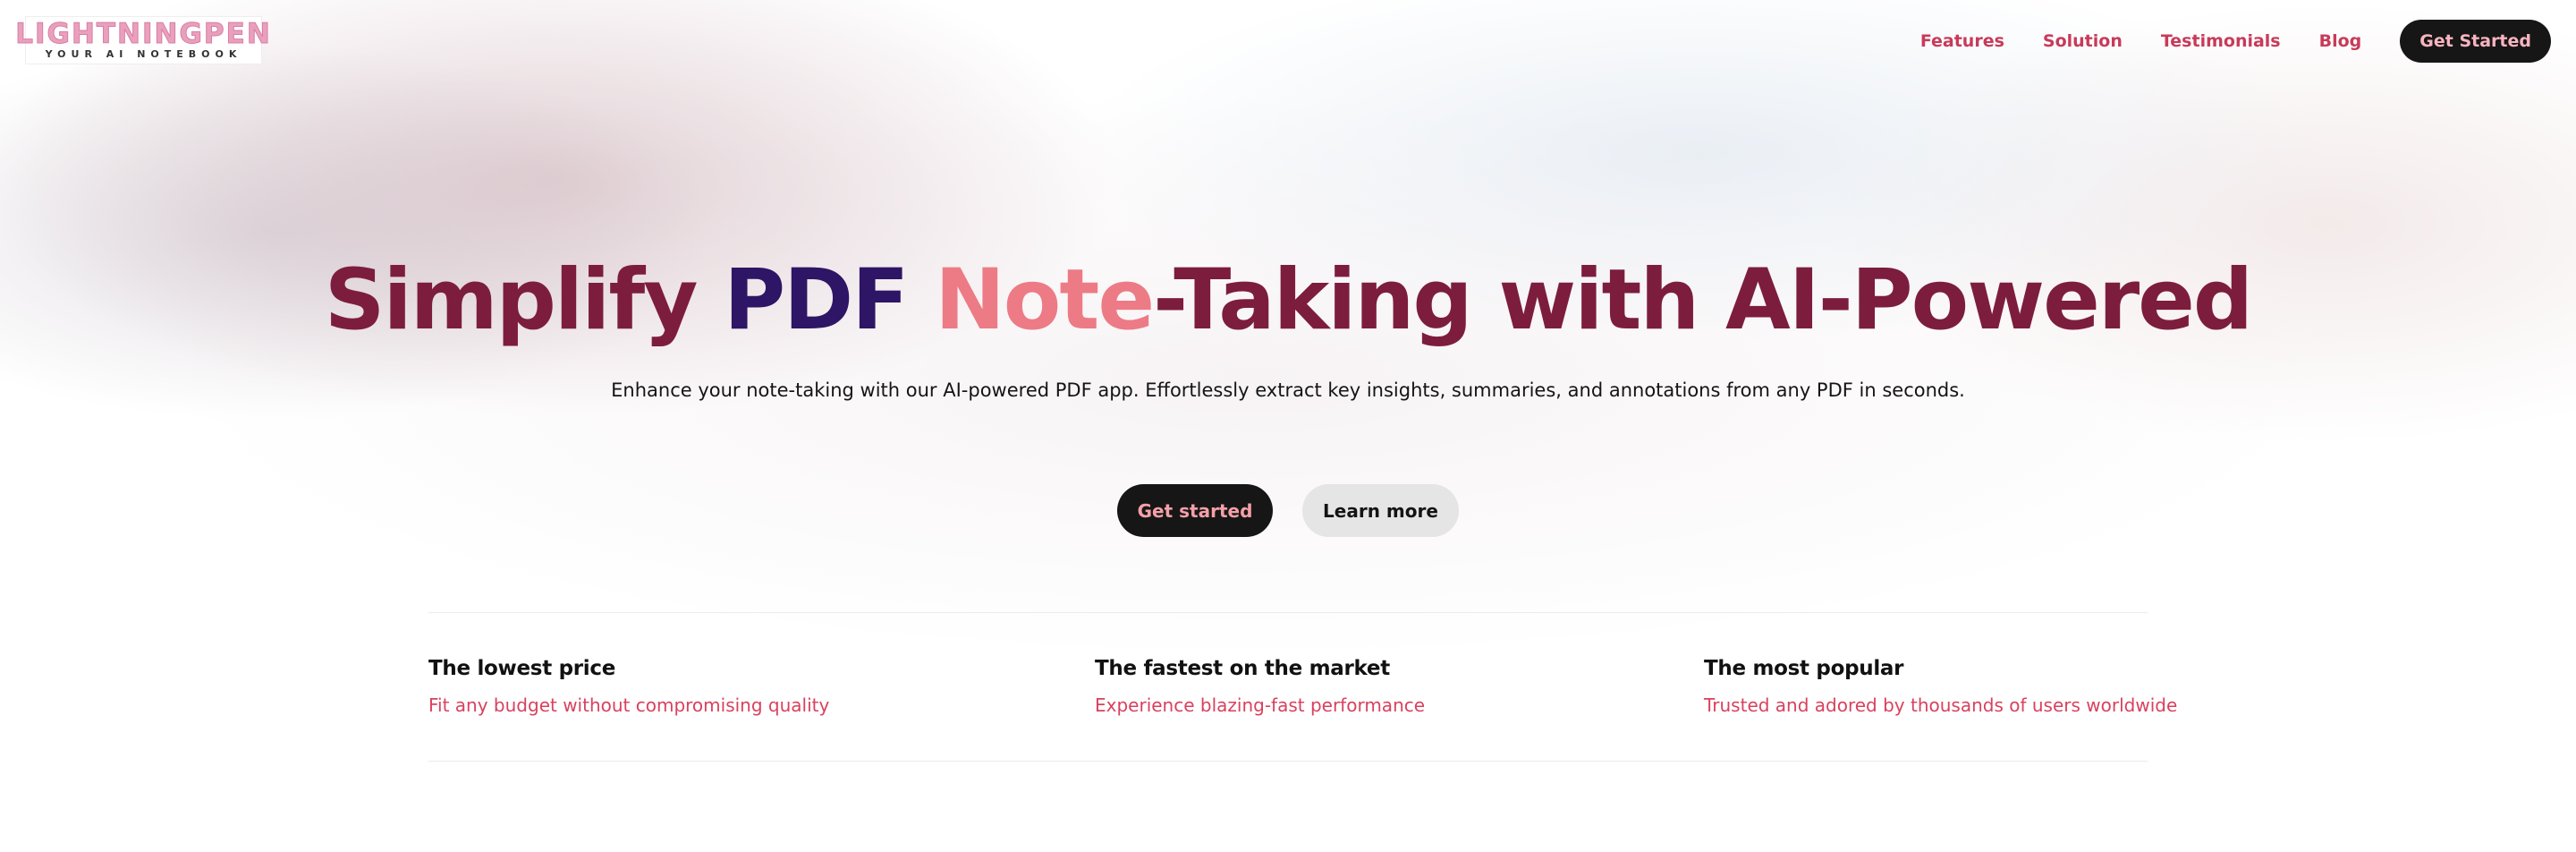 The height and width of the screenshot is (852, 2576). I want to click on hero-title: Simplify PDF Note-Taking with AI-Powered, so click(1288, 300).